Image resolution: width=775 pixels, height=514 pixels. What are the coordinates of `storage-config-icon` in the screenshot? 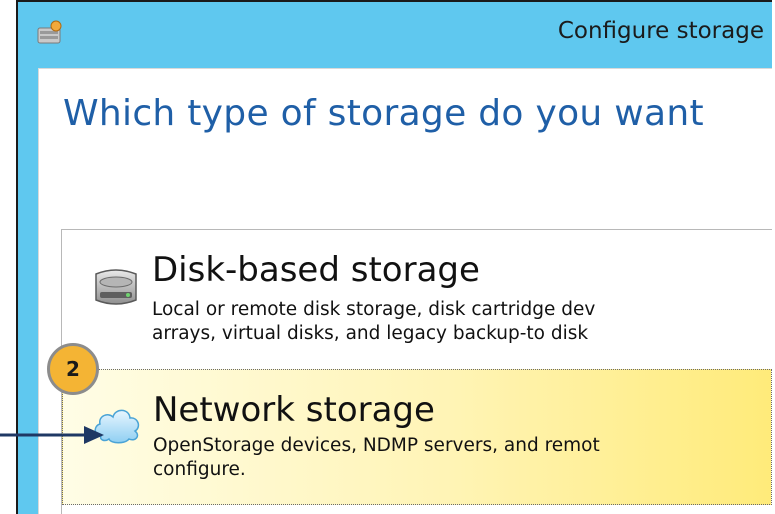 It's located at (49, 32).